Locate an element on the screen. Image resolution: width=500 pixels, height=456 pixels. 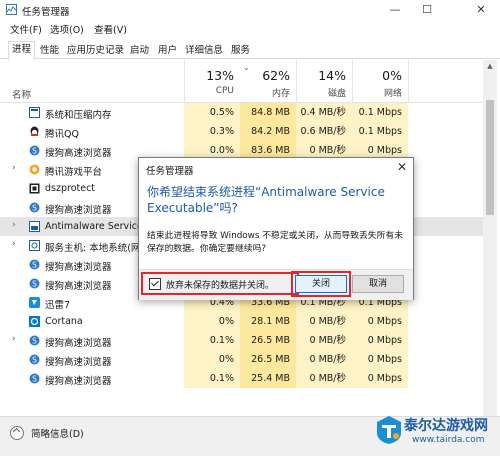
title-bar: 任务管理器 — ☐ ✕ is located at coordinates (250, 10).